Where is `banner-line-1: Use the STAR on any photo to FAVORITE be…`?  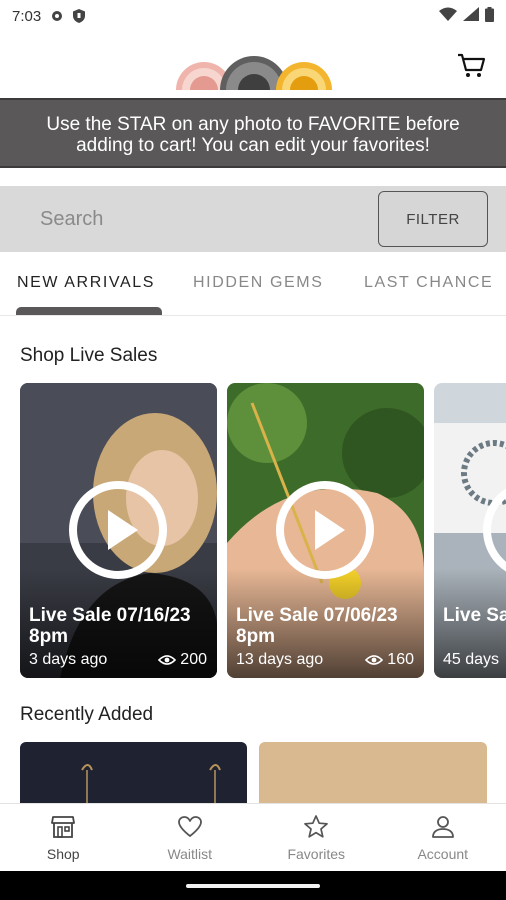 banner-line-1: Use the STAR on any photo to FAVORITE be… is located at coordinates (253, 124).